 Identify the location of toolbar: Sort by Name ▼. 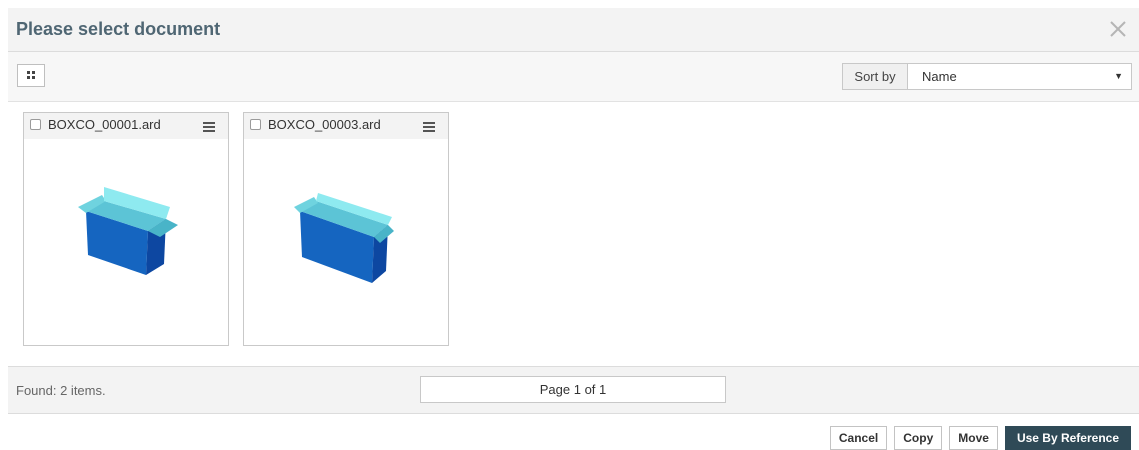
(573, 77).